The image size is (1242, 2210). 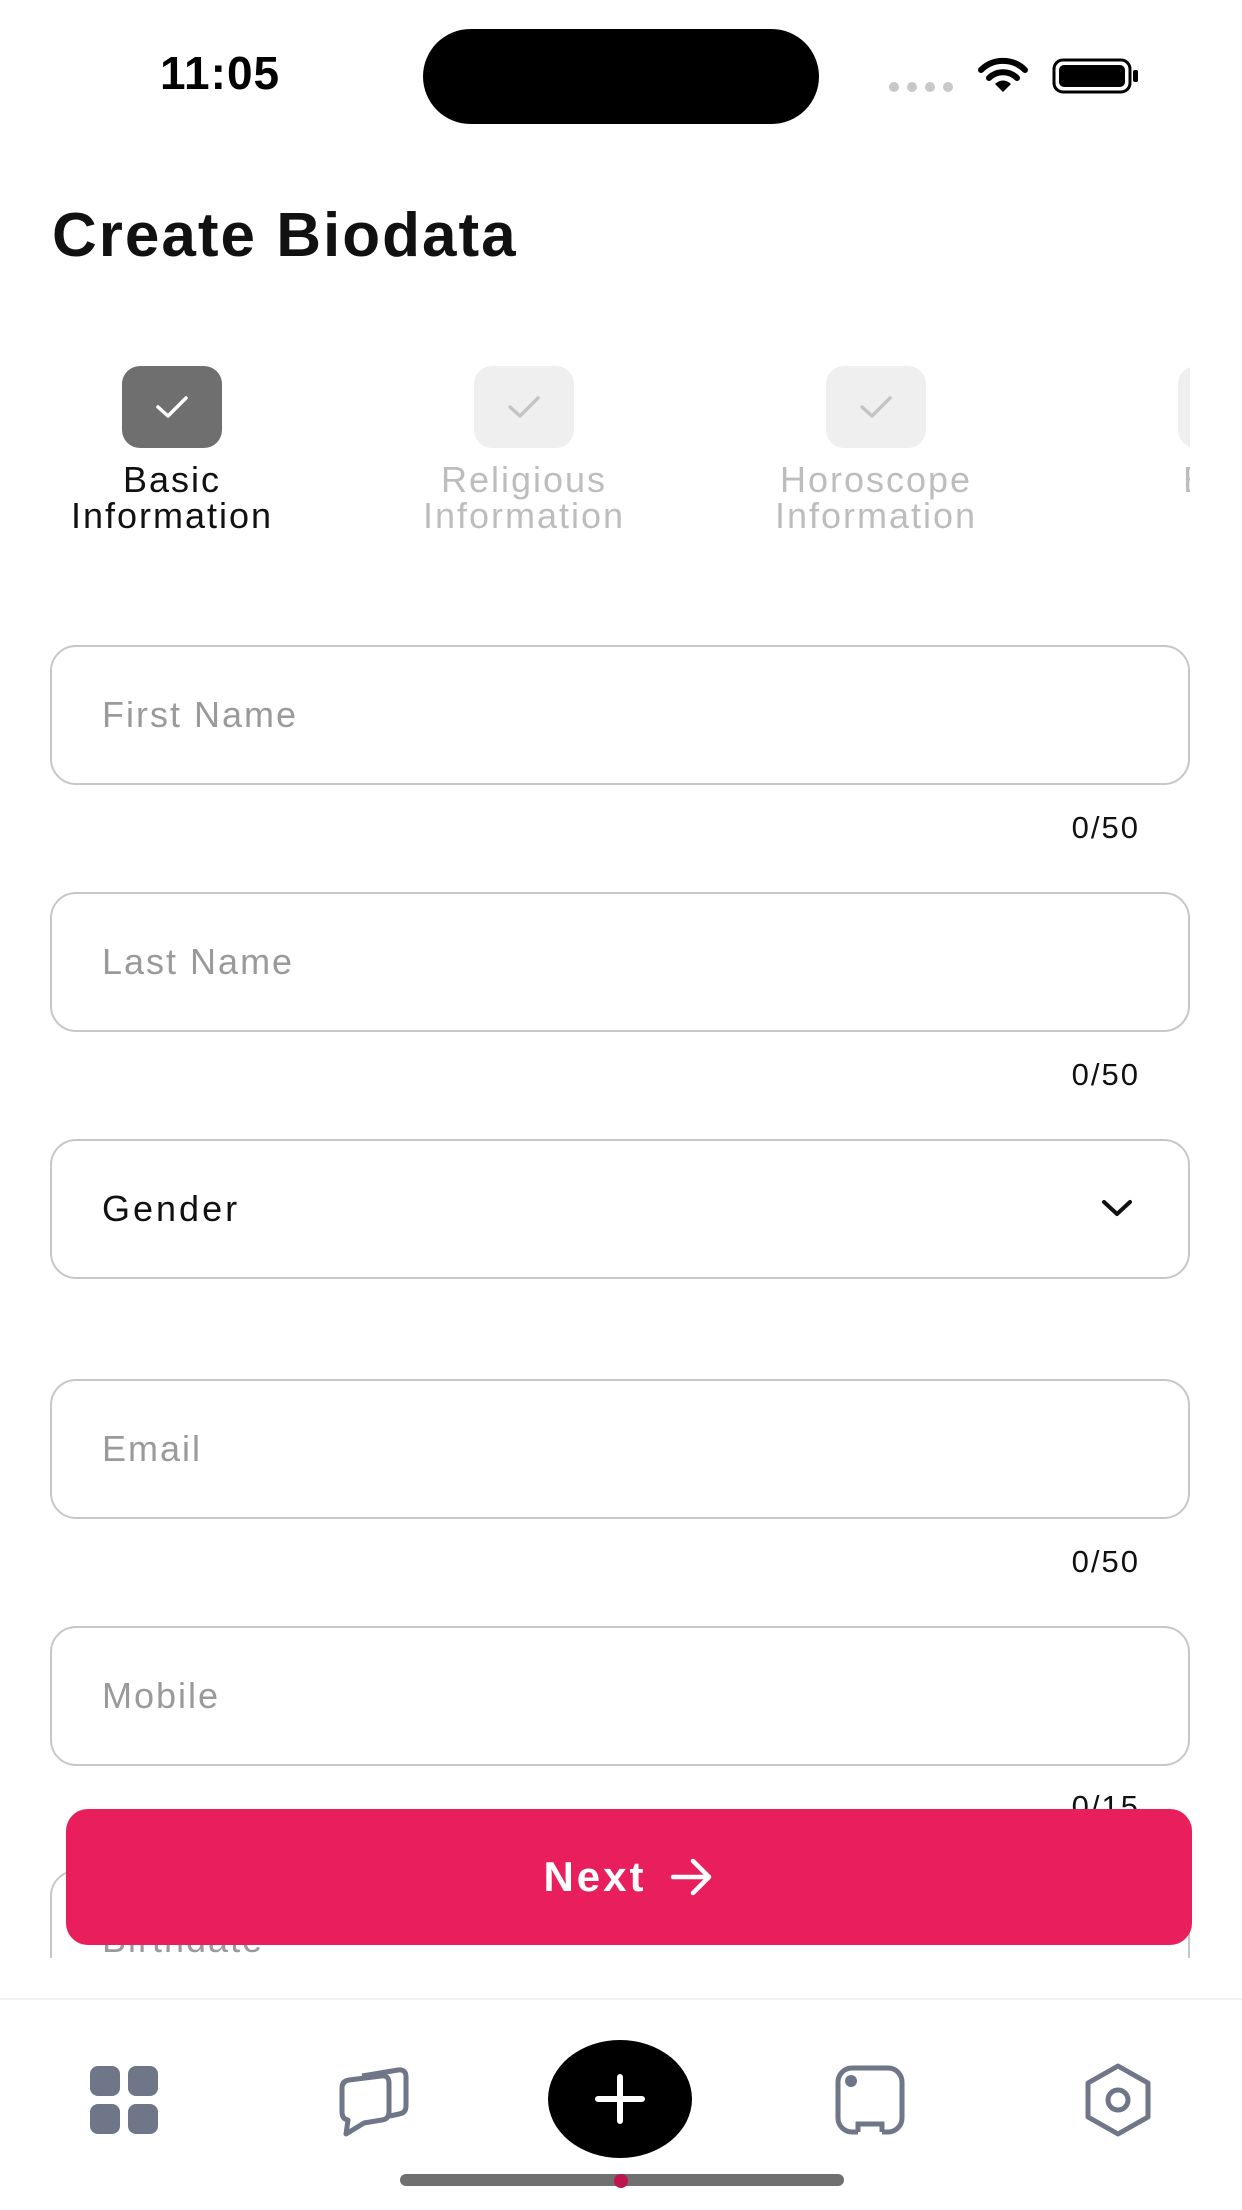 I want to click on gender-select: Gender, so click(x=620, y=1209).